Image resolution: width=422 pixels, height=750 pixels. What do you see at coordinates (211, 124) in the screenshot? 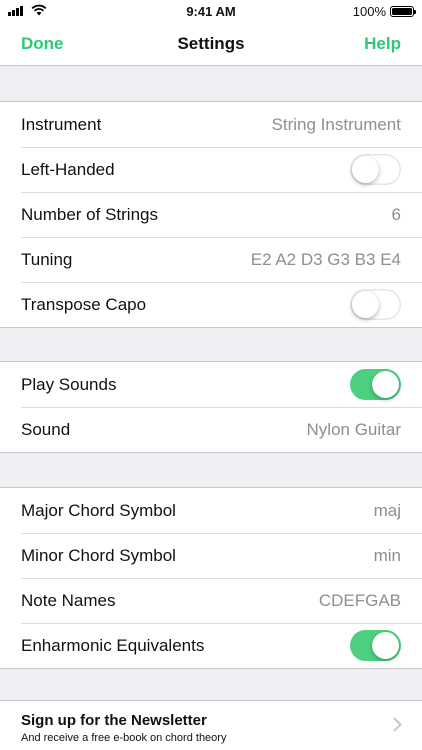
I see `instrument-row: Instrument String Instrument` at bounding box center [211, 124].